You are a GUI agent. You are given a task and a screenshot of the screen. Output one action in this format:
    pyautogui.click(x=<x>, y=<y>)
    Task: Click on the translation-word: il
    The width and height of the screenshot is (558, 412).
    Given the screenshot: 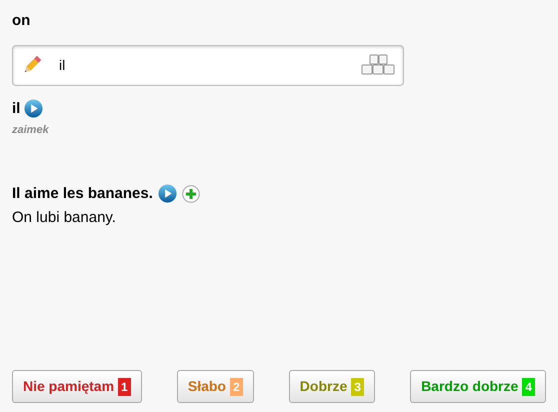 What is the action you would take?
    pyautogui.click(x=16, y=108)
    